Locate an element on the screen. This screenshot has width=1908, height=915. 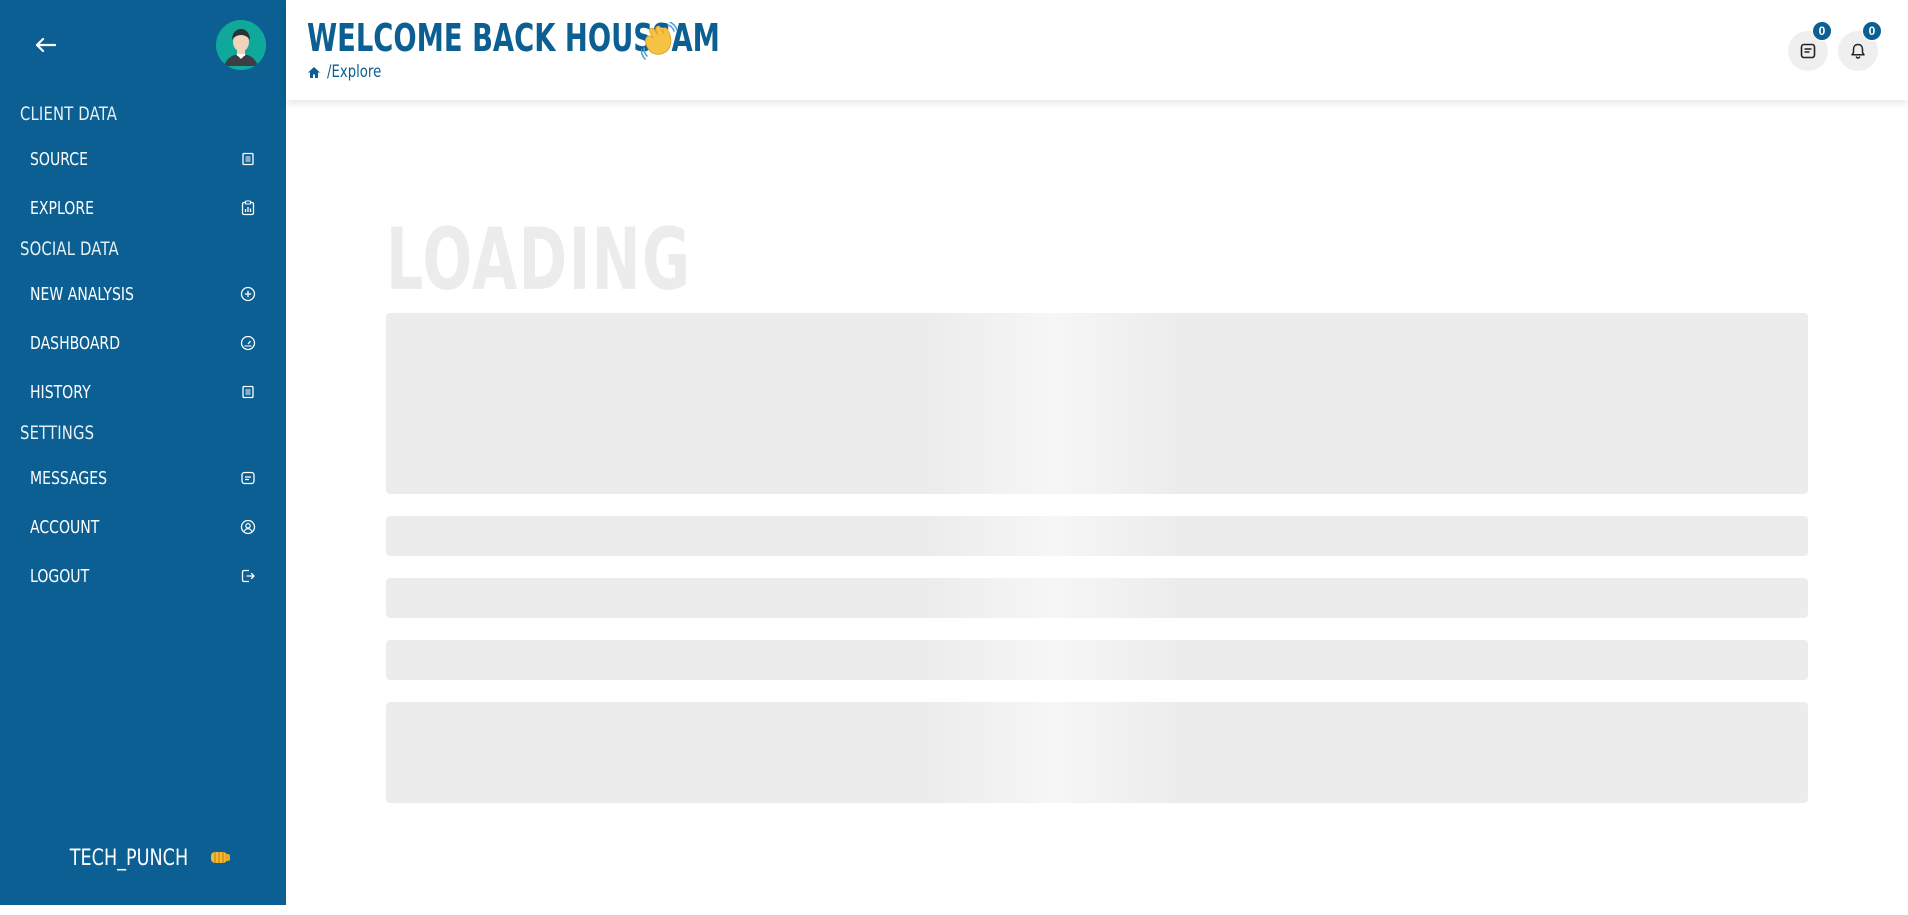
back-arrow-icon is located at coordinates (45, 45).